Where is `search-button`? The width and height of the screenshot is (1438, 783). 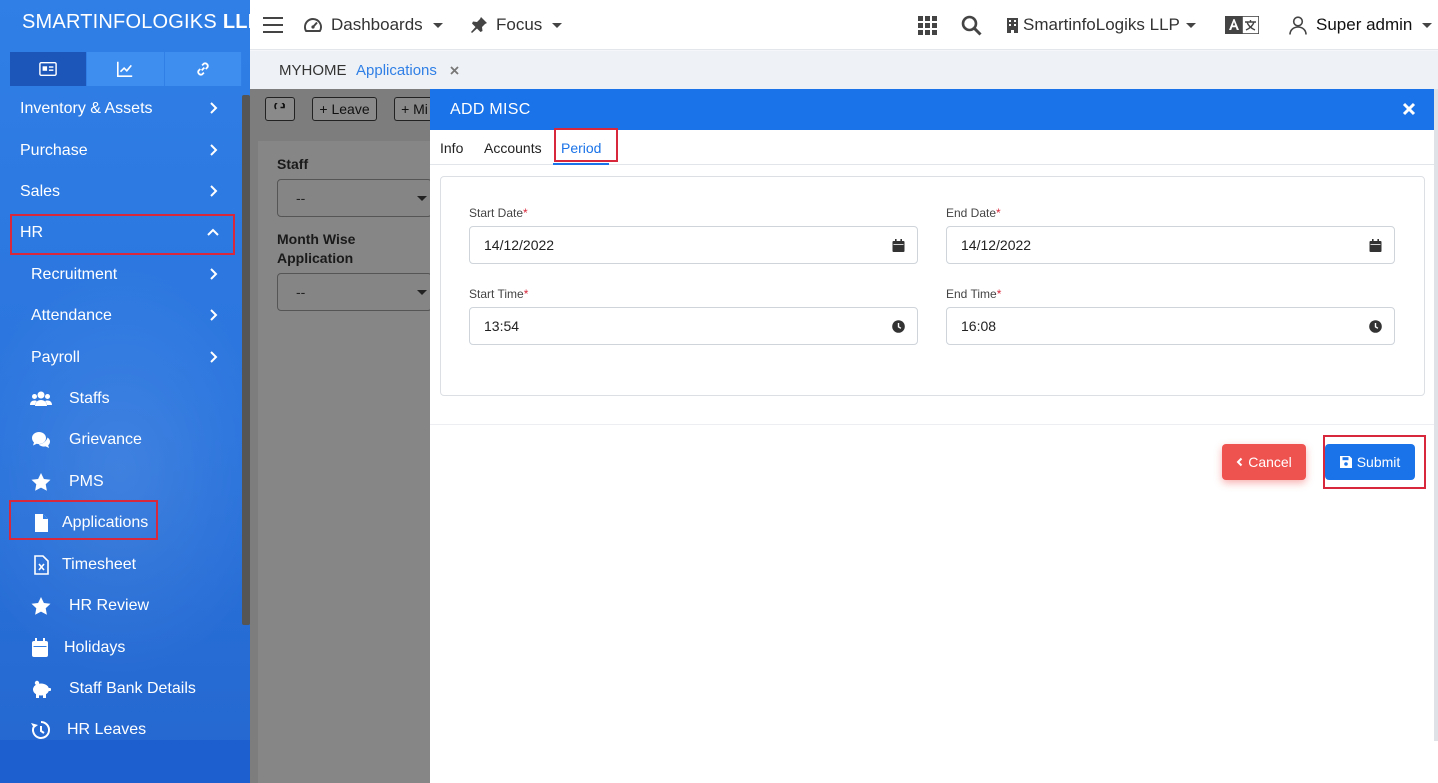 search-button is located at coordinates (971, 25).